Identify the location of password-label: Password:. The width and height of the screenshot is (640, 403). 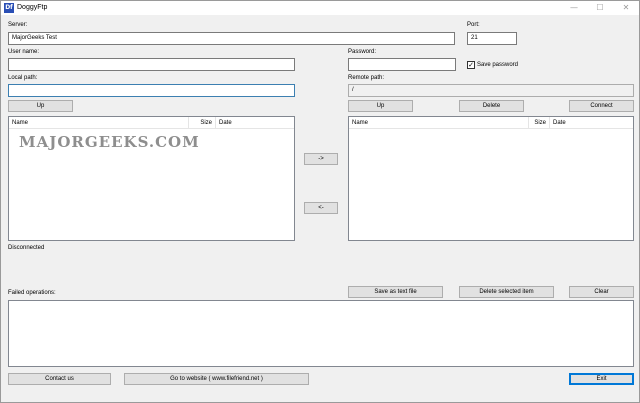
(362, 52).